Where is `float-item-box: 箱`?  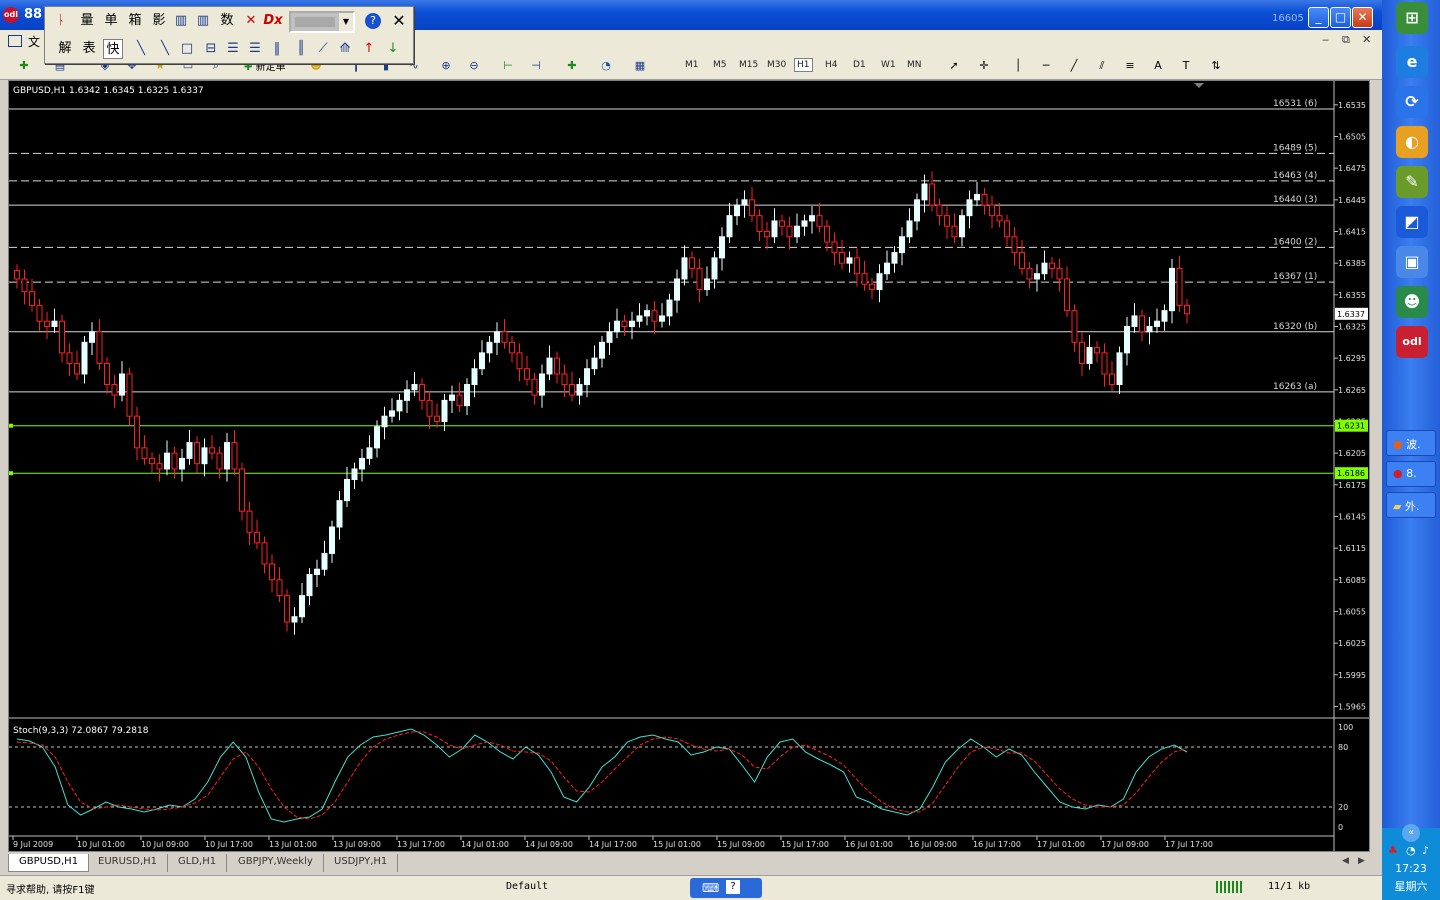
float-item-box: 箱 is located at coordinates (135, 21).